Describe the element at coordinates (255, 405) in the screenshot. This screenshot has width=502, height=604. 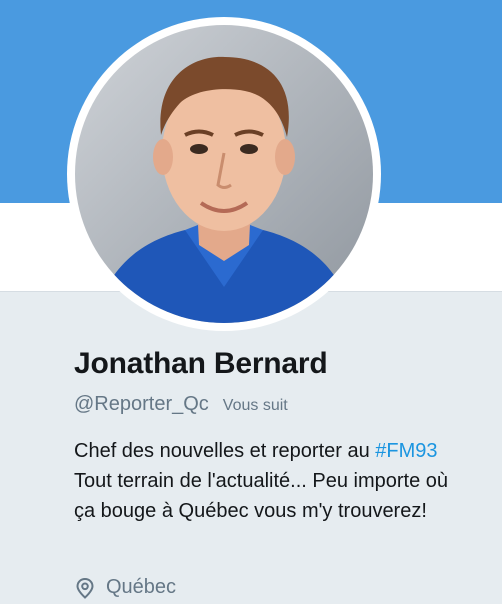
I see `follows-you-badge: Vous suit` at that location.